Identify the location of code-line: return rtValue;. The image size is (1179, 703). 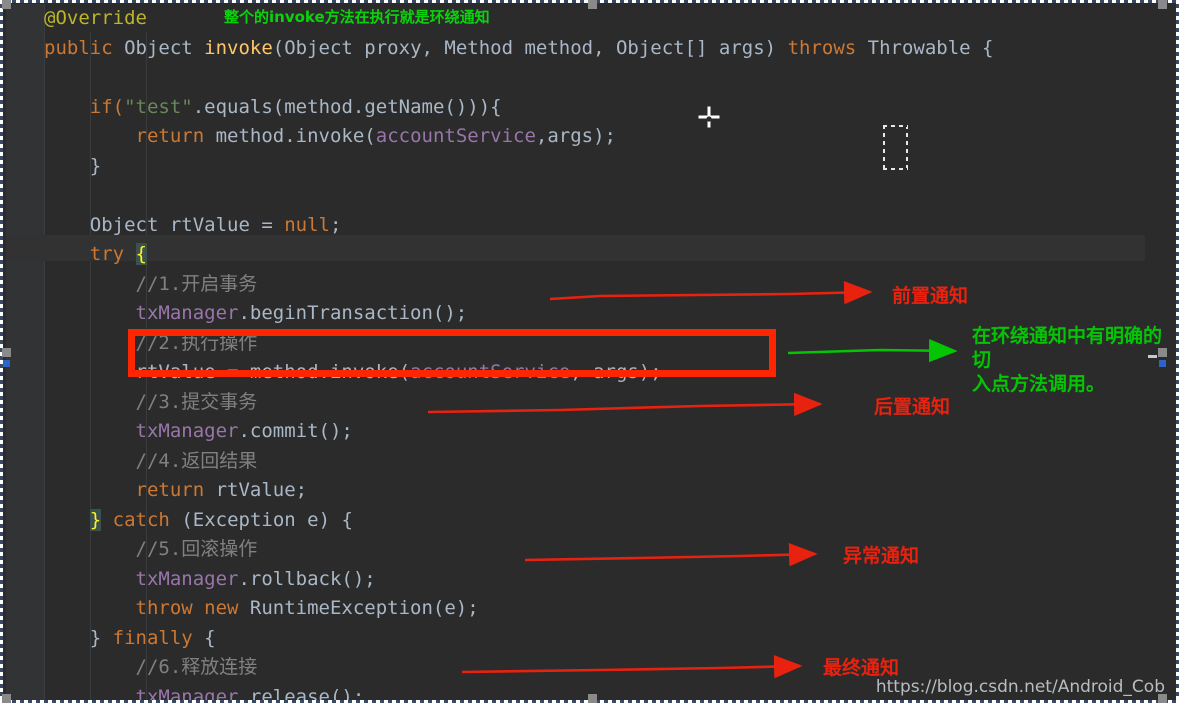
(594, 491).